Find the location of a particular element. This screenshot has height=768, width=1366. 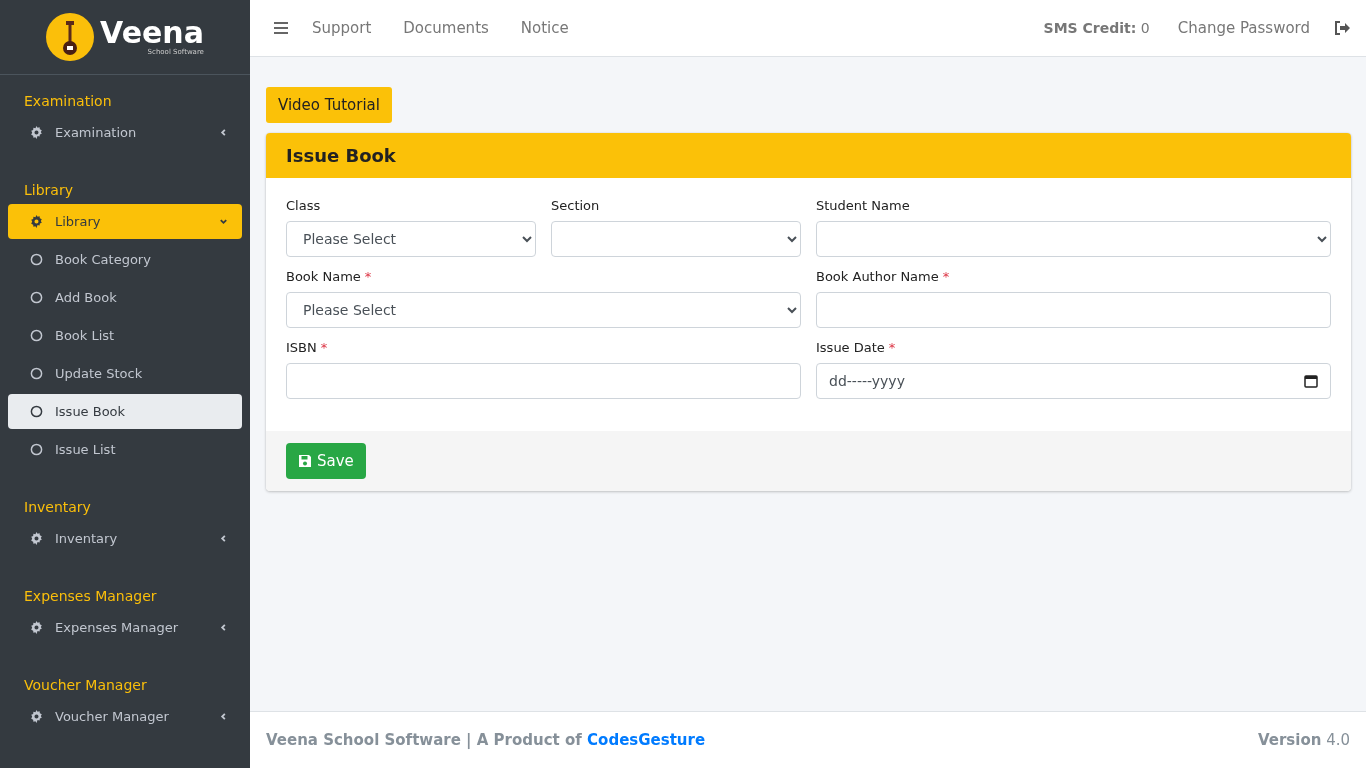

veena-instrument-logo-icon is located at coordinates (70, 37).